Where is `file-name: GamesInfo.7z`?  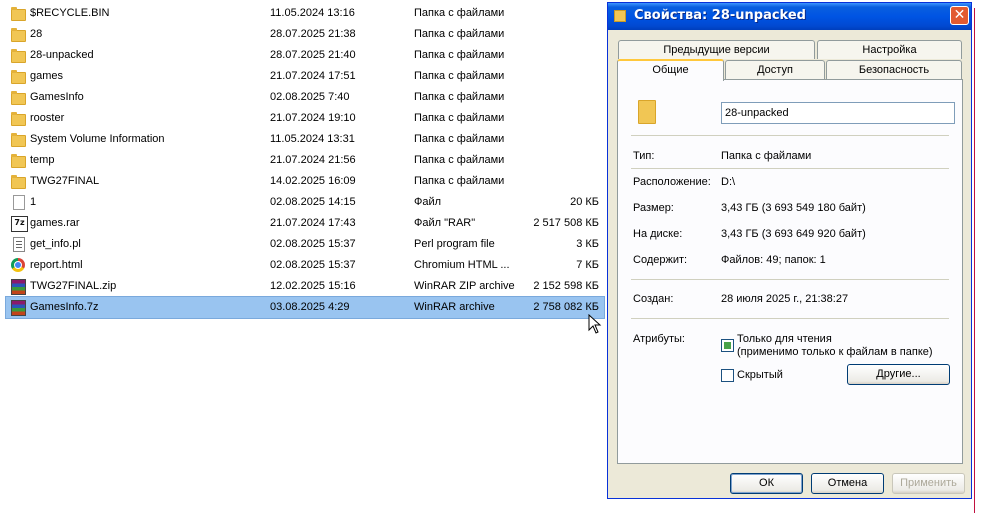 file-name: GamesInfo.7z is located at coordinates (64, 307).